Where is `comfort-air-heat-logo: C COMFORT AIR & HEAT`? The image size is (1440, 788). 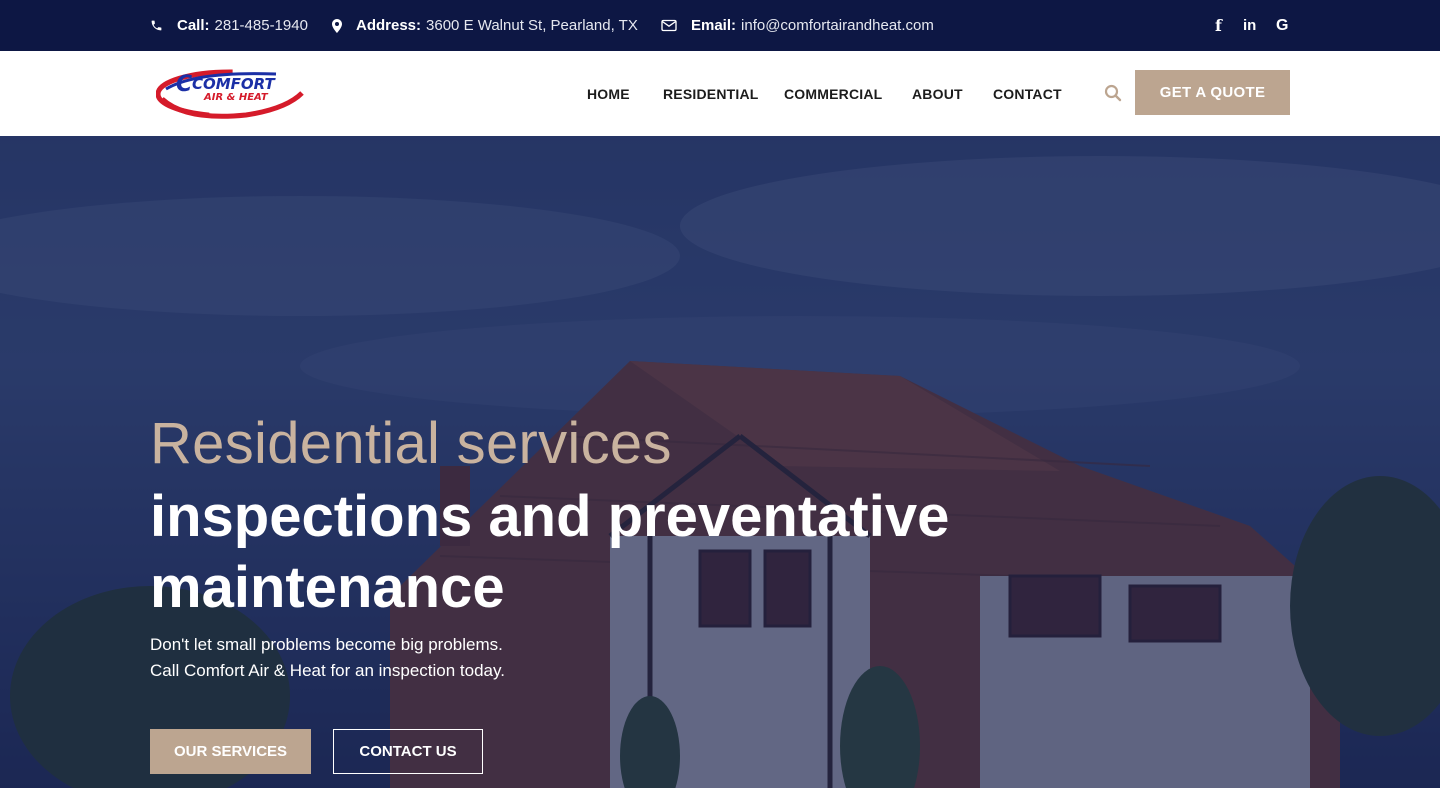 comfort-air-heat-logo: C COMFORT AIR & HEAT is located at coordinates (231, 94).